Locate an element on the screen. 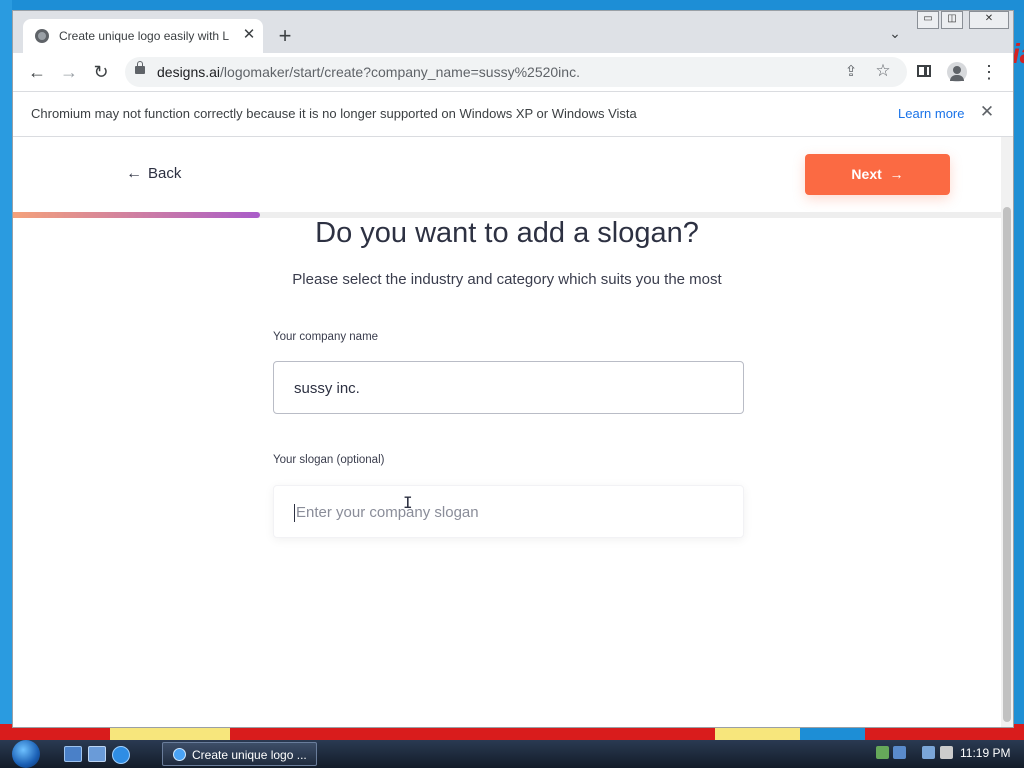 This screenshot has width=1024, height=768. start-button is located at coordinates (28, 754).